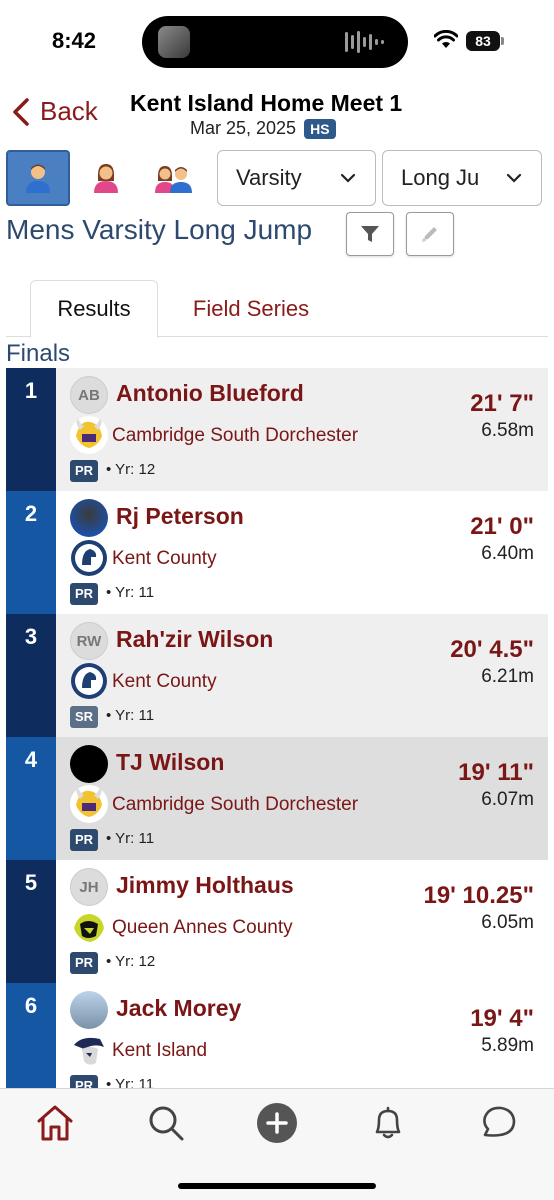 Image resolution: width=554 pixels, height=1200 pixels. Describe the element at coordinates (269, 177) in the screenshot. I see `level-dropdown-value: Varsity` at that location.